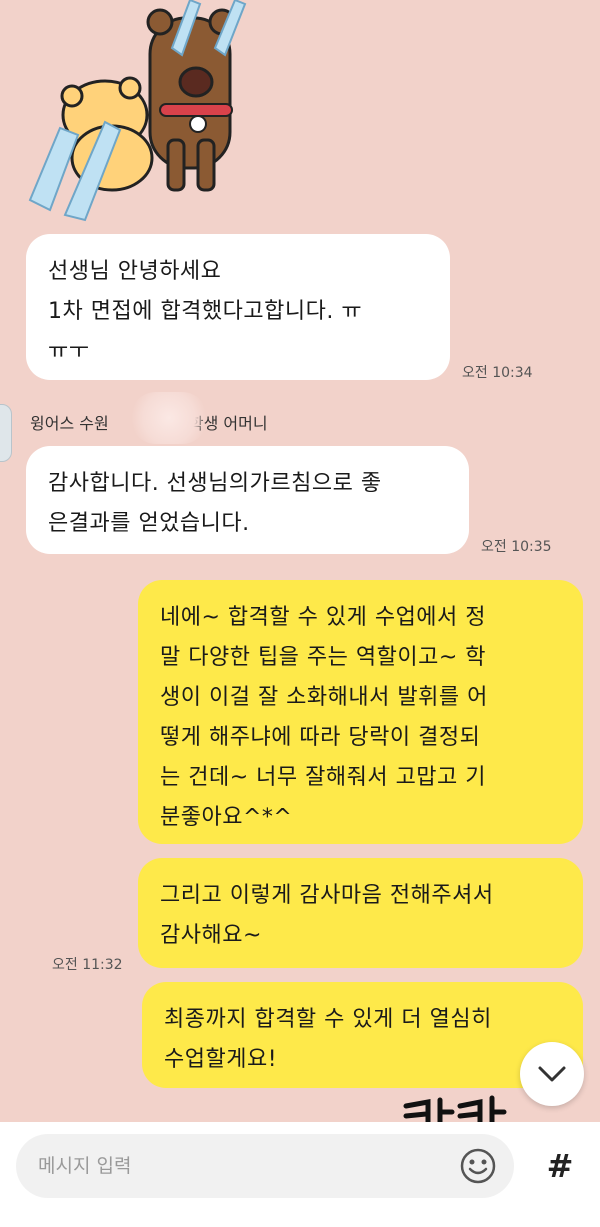  Describe the element at coordinates (238, 307) in the screenshot. I see `message-bubble-received: 선생님 안녕하세요 1차 면접에 합격했다고합니다. ㅠ ㅠㅜ` at that location.